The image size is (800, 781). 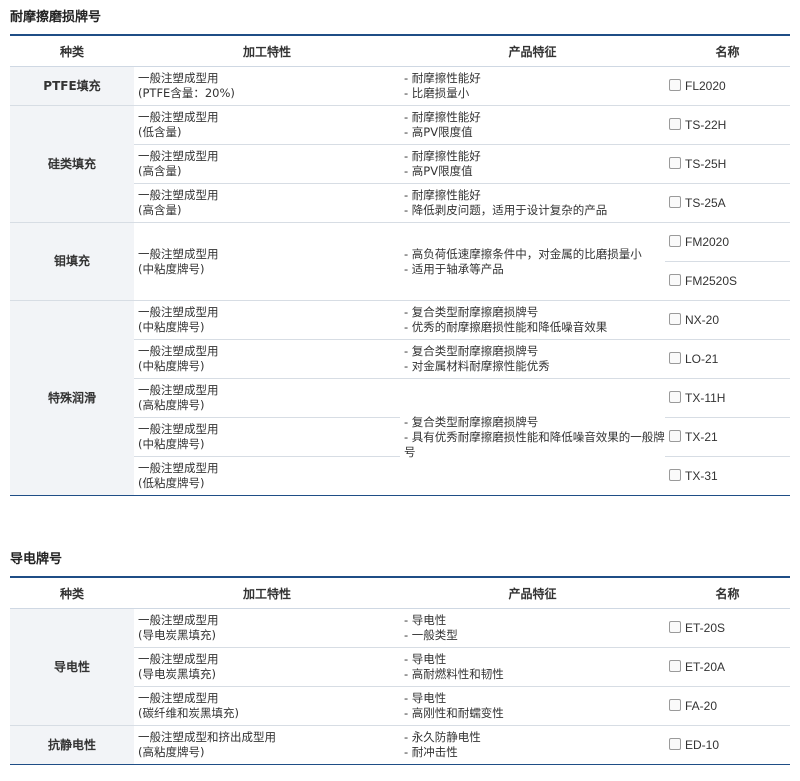 What do you see at coordinates (532, 628) in the screenshot?
I see `features-cell: - 导电性 - 一般类型` at bounding box center [532, 628].